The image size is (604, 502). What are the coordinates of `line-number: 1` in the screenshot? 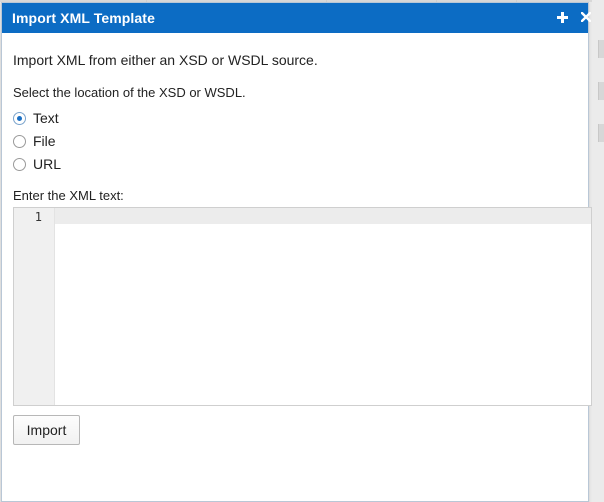 It's located at (38, 217).